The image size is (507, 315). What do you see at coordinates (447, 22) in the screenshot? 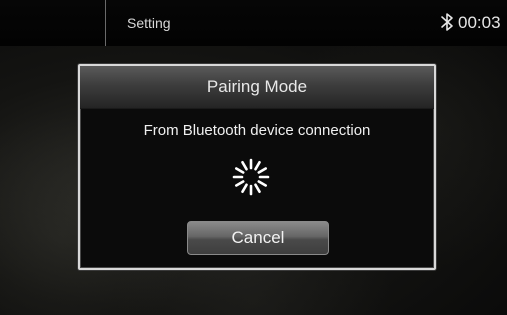
I see `bluetooth-icon` at bounding box center [447, 22].